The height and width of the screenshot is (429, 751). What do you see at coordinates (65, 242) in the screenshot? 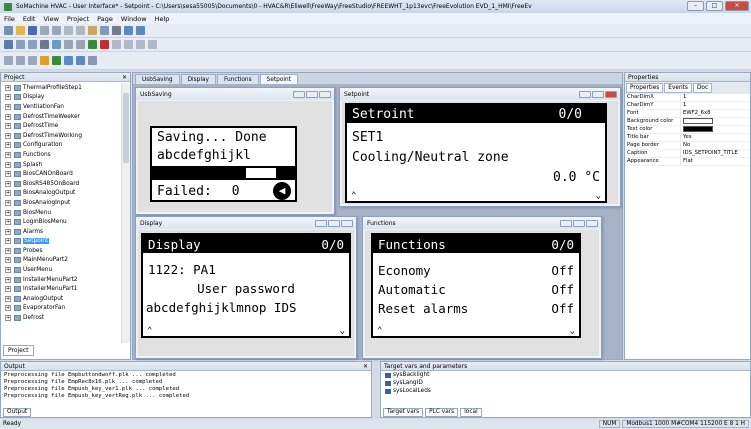
I see `tree-item: + Setpoint` at bounding box center [65, 242].